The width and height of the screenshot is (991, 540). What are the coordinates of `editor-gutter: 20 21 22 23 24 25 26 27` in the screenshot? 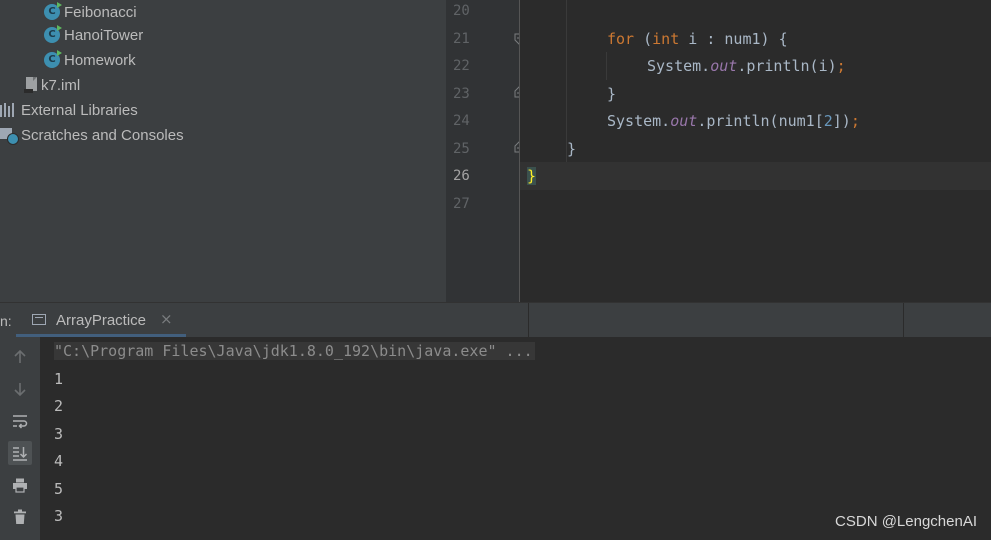 It's located at (483, 151).